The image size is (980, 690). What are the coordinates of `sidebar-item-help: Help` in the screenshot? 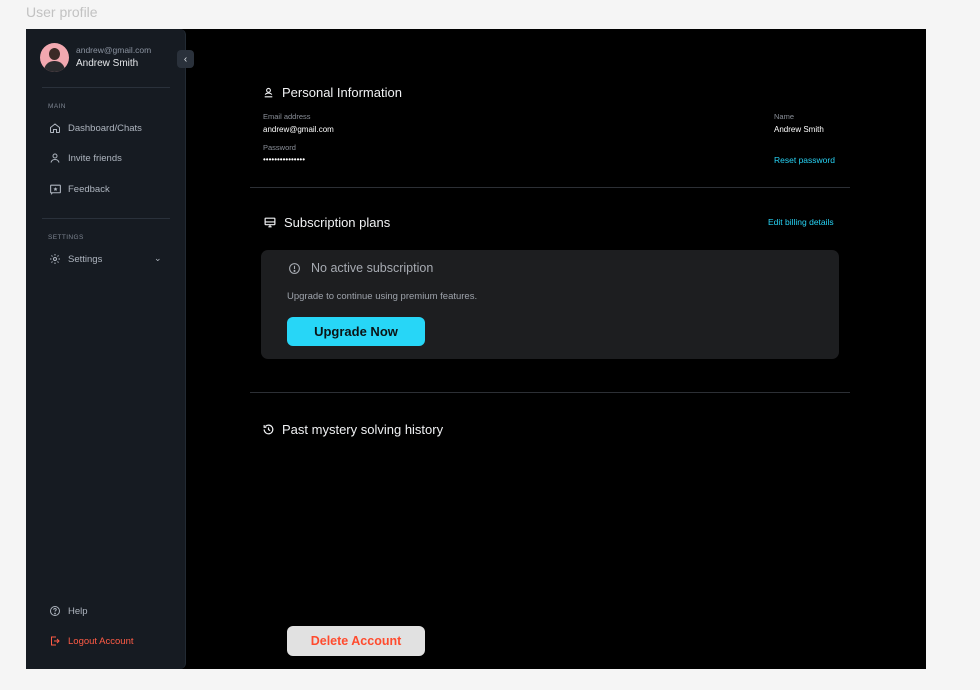 It's located at (68, 611).